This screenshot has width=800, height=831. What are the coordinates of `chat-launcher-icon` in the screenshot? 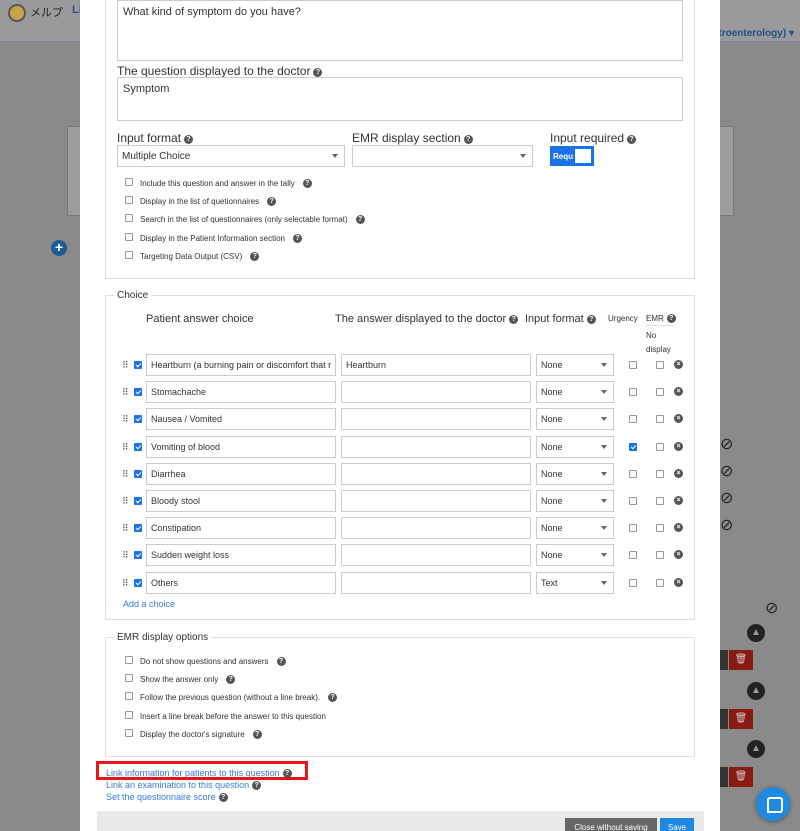 It's located at (773, 804).